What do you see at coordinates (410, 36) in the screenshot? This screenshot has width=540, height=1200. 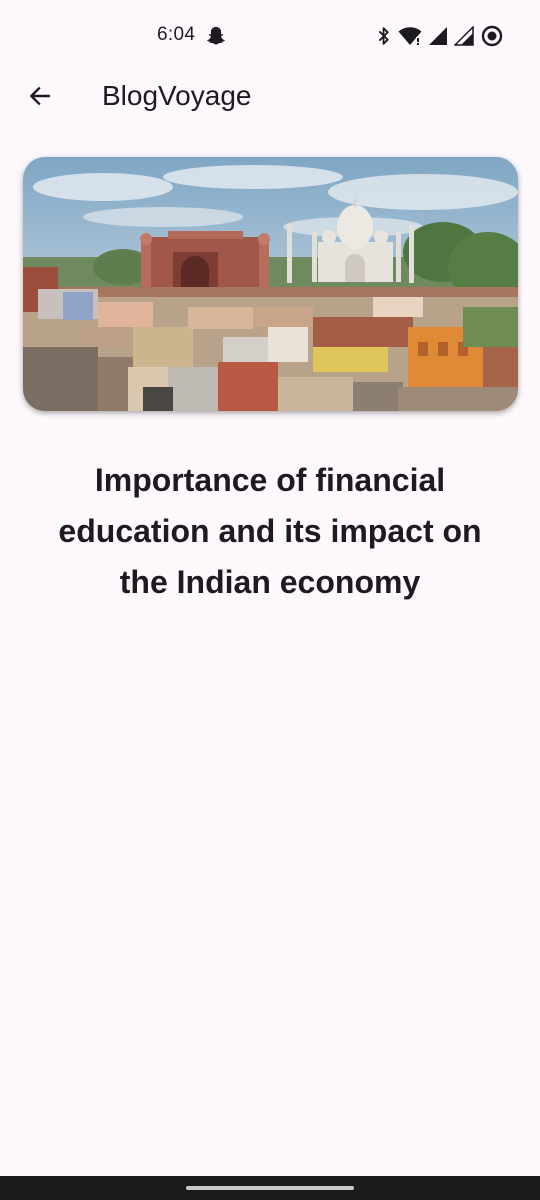 I see `wifi-icon` at bounding box center [410, 36].